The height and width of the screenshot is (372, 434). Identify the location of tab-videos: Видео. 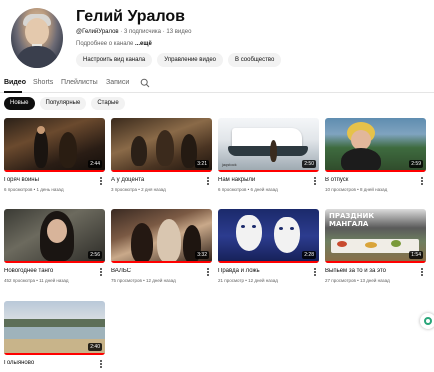
(15, 82).